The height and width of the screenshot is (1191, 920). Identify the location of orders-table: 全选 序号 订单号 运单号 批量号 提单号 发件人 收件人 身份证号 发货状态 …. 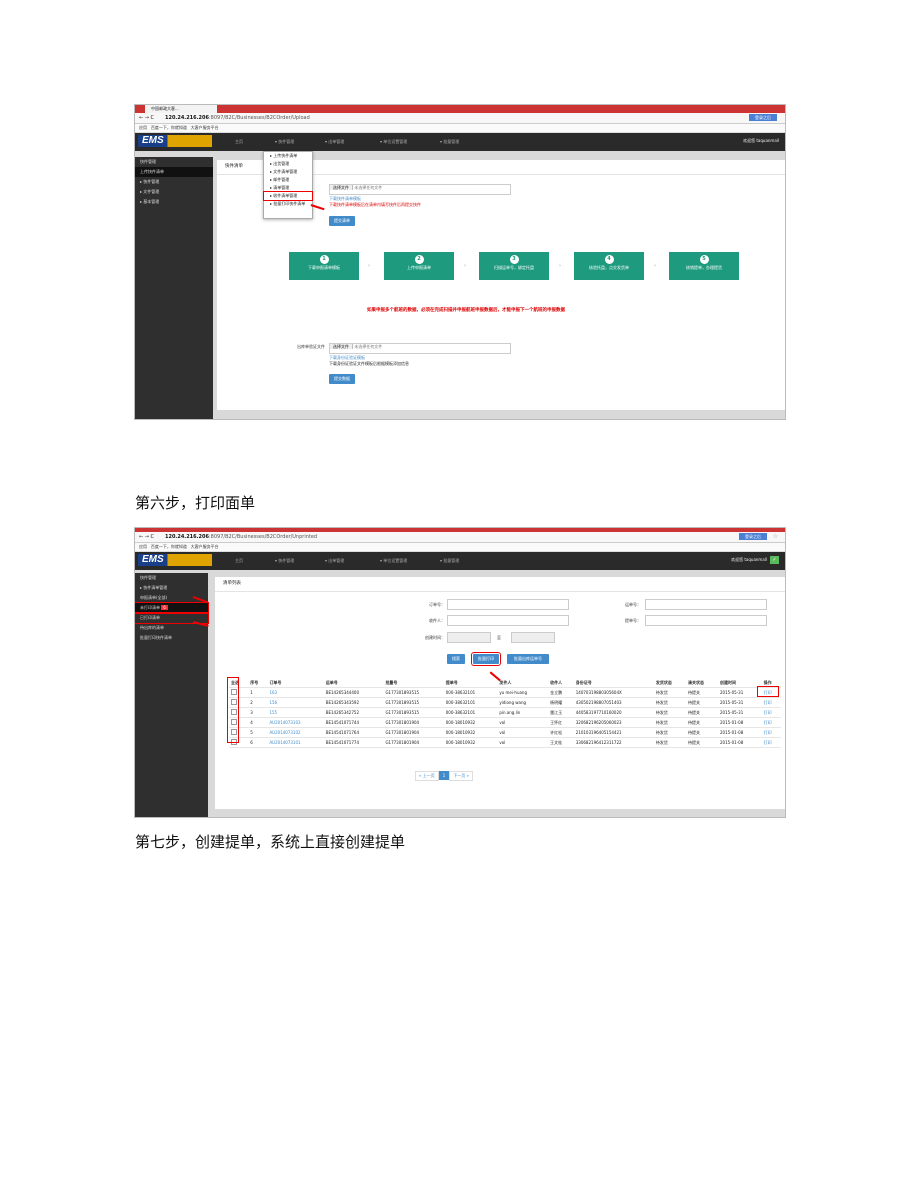
(505, 713).